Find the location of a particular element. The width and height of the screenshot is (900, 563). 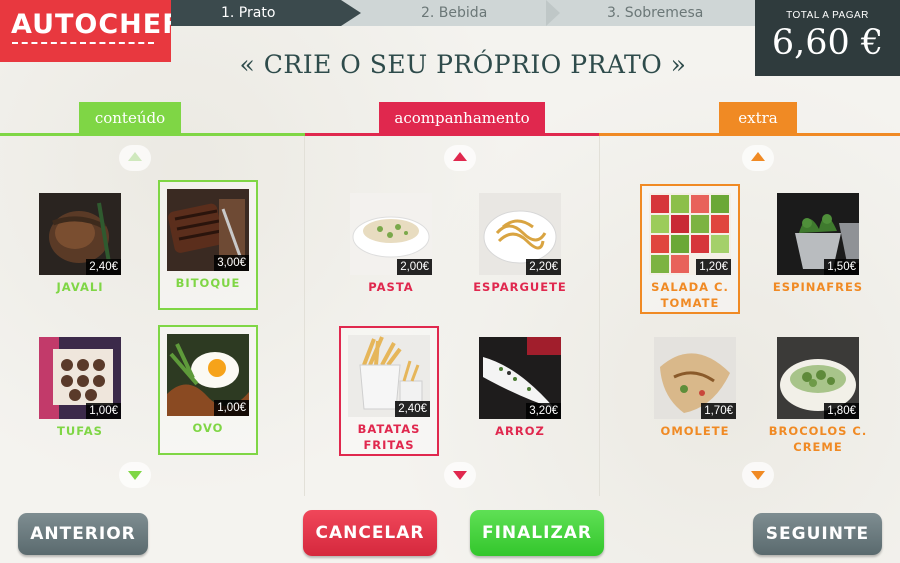

item-name: ESPINAFRES is located at coordinates (818, 287).